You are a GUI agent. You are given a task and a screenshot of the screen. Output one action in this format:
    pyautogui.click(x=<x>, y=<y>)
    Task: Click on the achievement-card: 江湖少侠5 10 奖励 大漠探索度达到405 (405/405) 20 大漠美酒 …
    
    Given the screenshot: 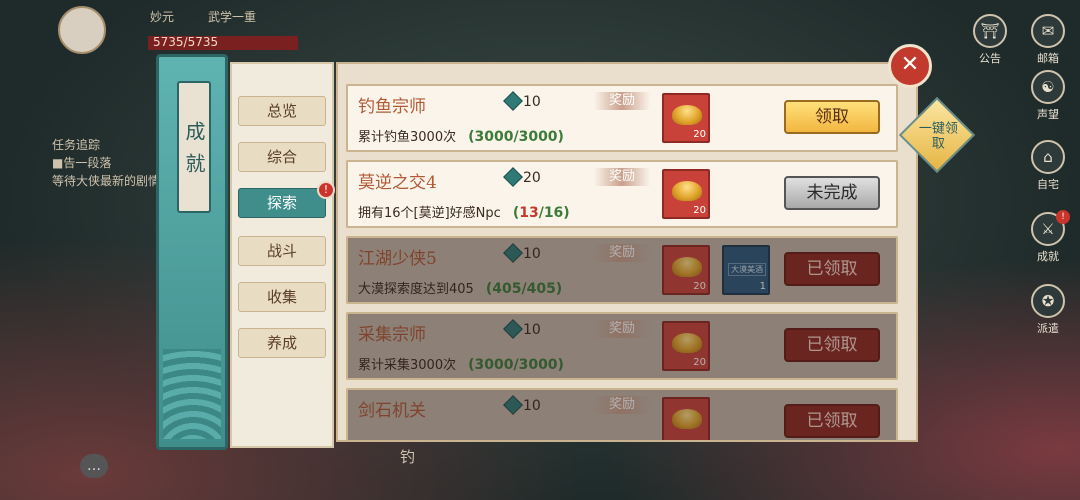 What is the action you would take?
    pyautogui.click(x=622, y=270)
    